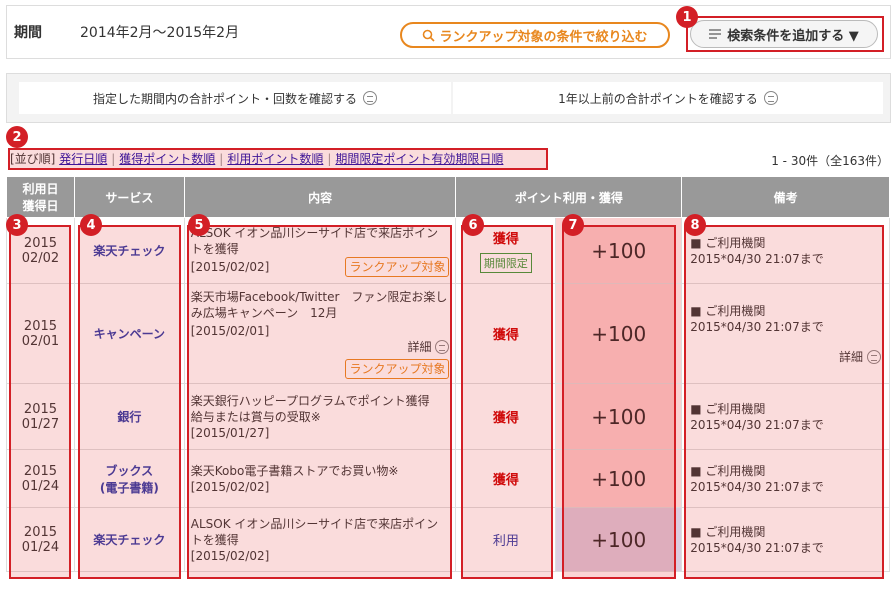  Describe the element at coordinates (160, 33) in the screenshot. I see `period-value: 2014年2月〜2015年2月` at that location.